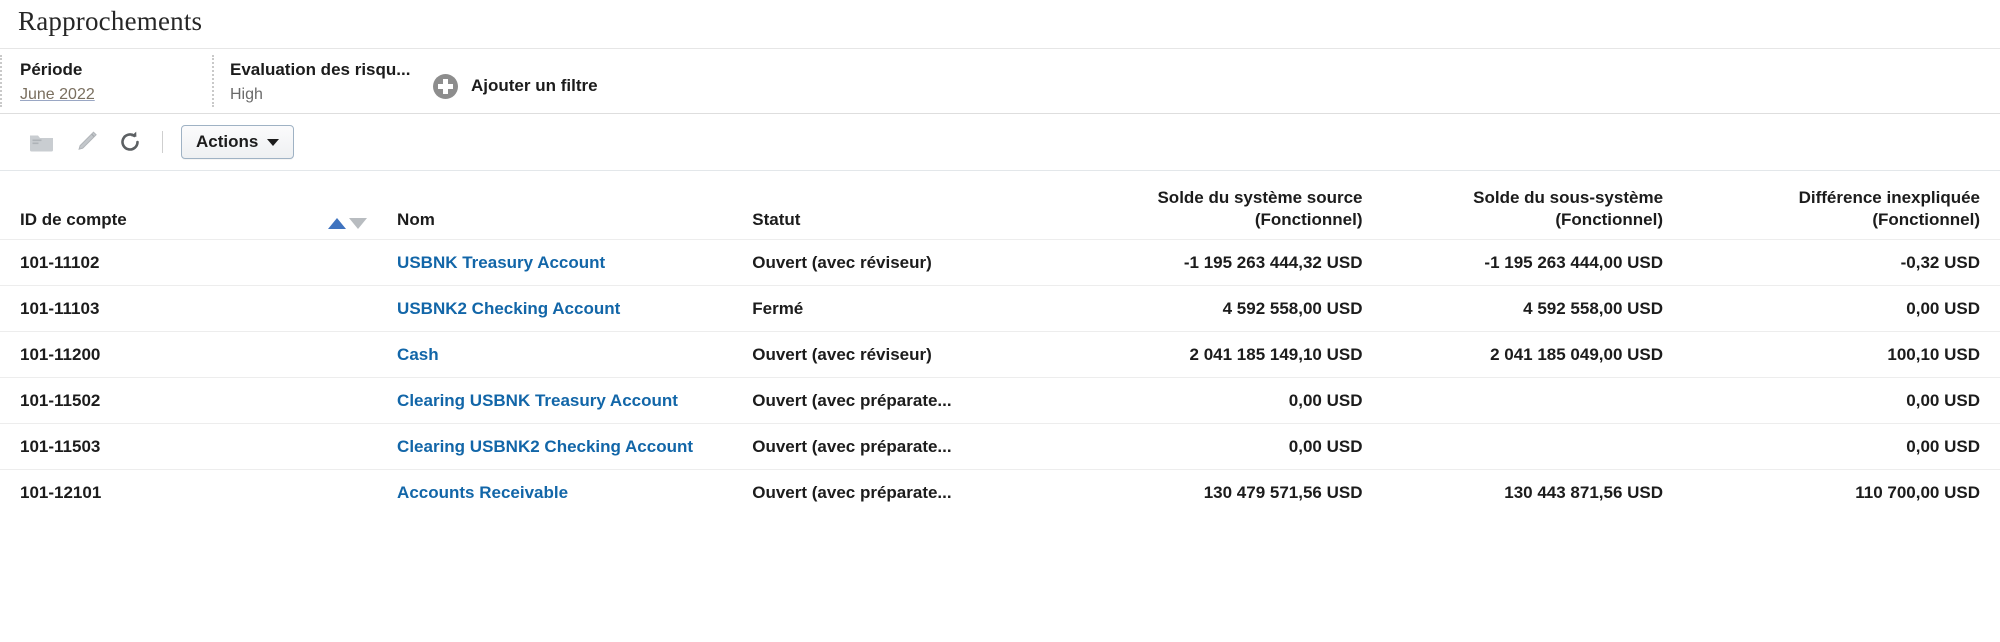 The image size is (2000, 642). I want to click on column-header-unexplained-difference: Différence inexpliquée (Fonctionnel), so click(1841, 205).